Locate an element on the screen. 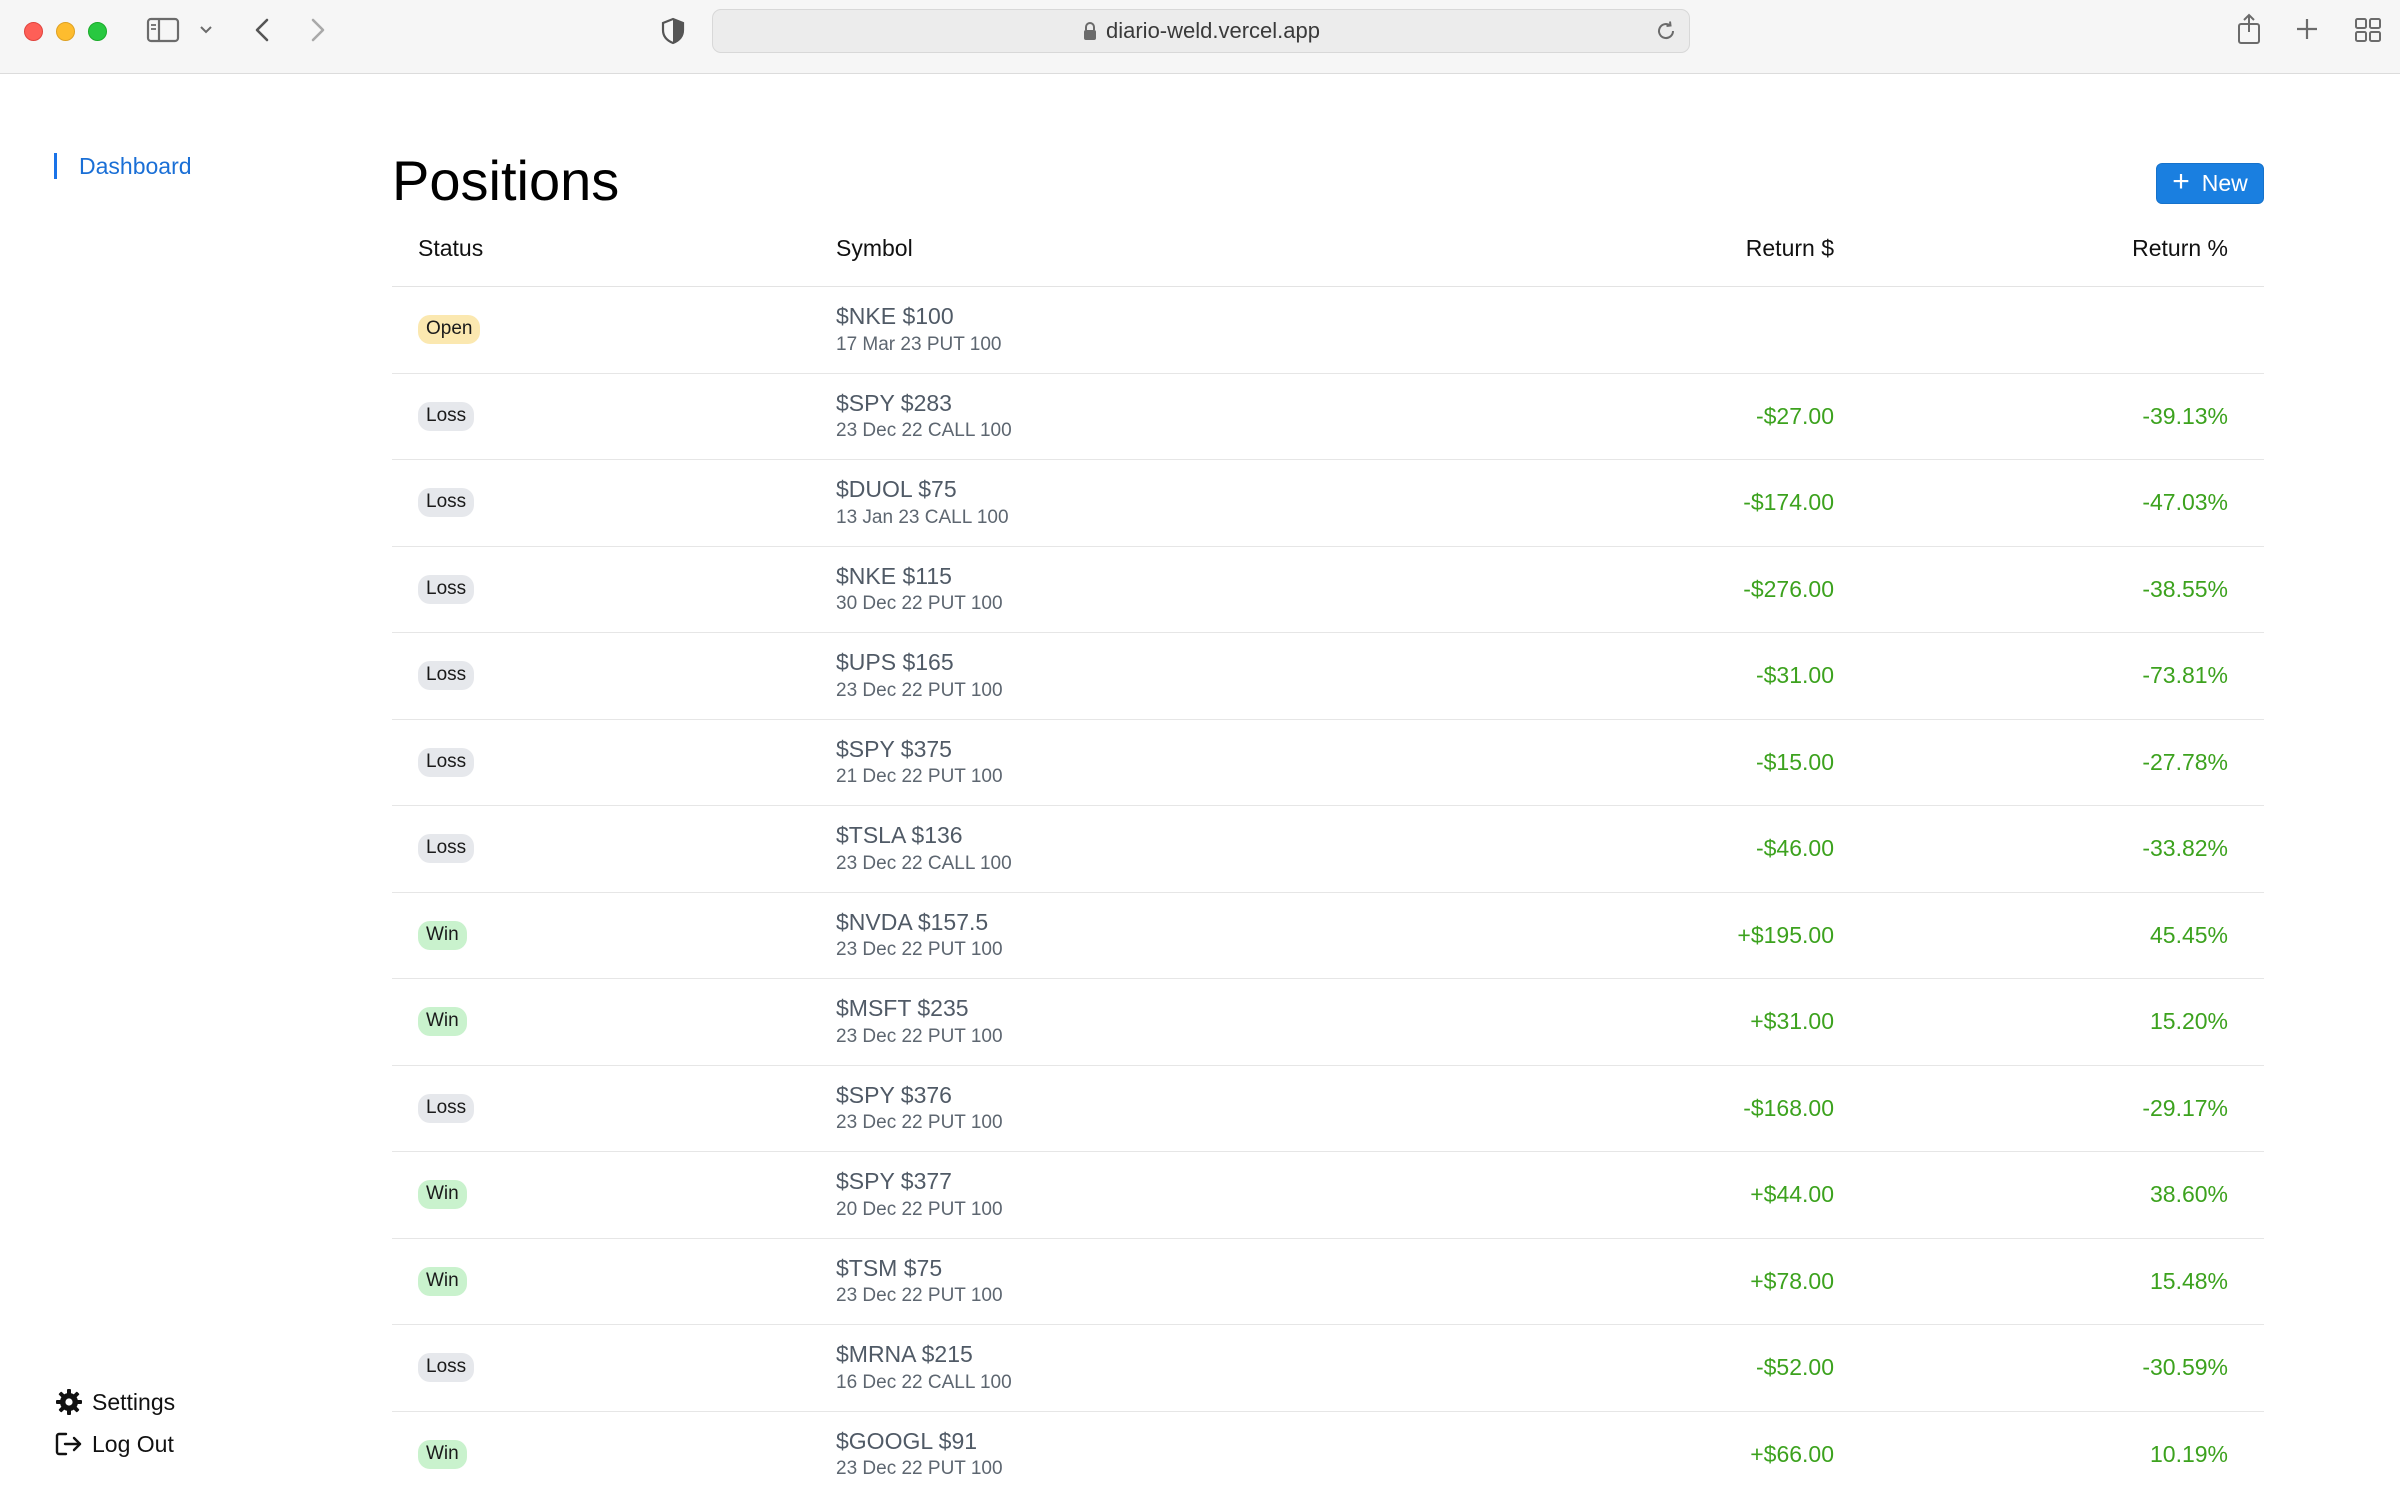 This screenshot has height=1492, width=2400. return-pct: -30.59% is located at coordinates (2185, 1367).